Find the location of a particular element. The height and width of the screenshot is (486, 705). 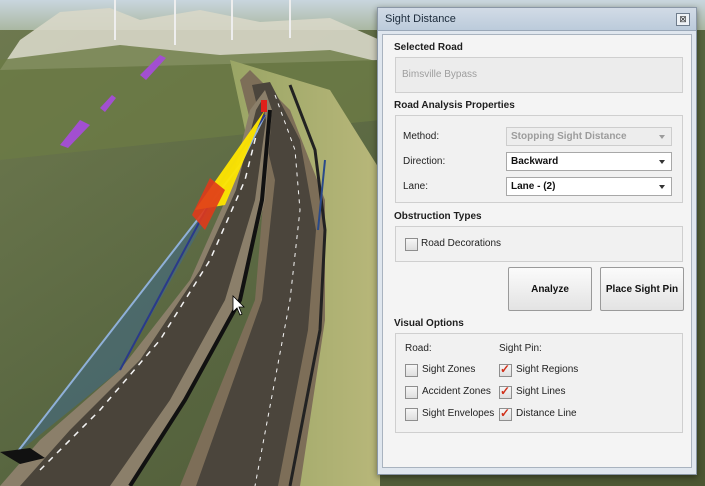

method-dropdown: Stopping Sight Distance is located at coordinates (589, 136).